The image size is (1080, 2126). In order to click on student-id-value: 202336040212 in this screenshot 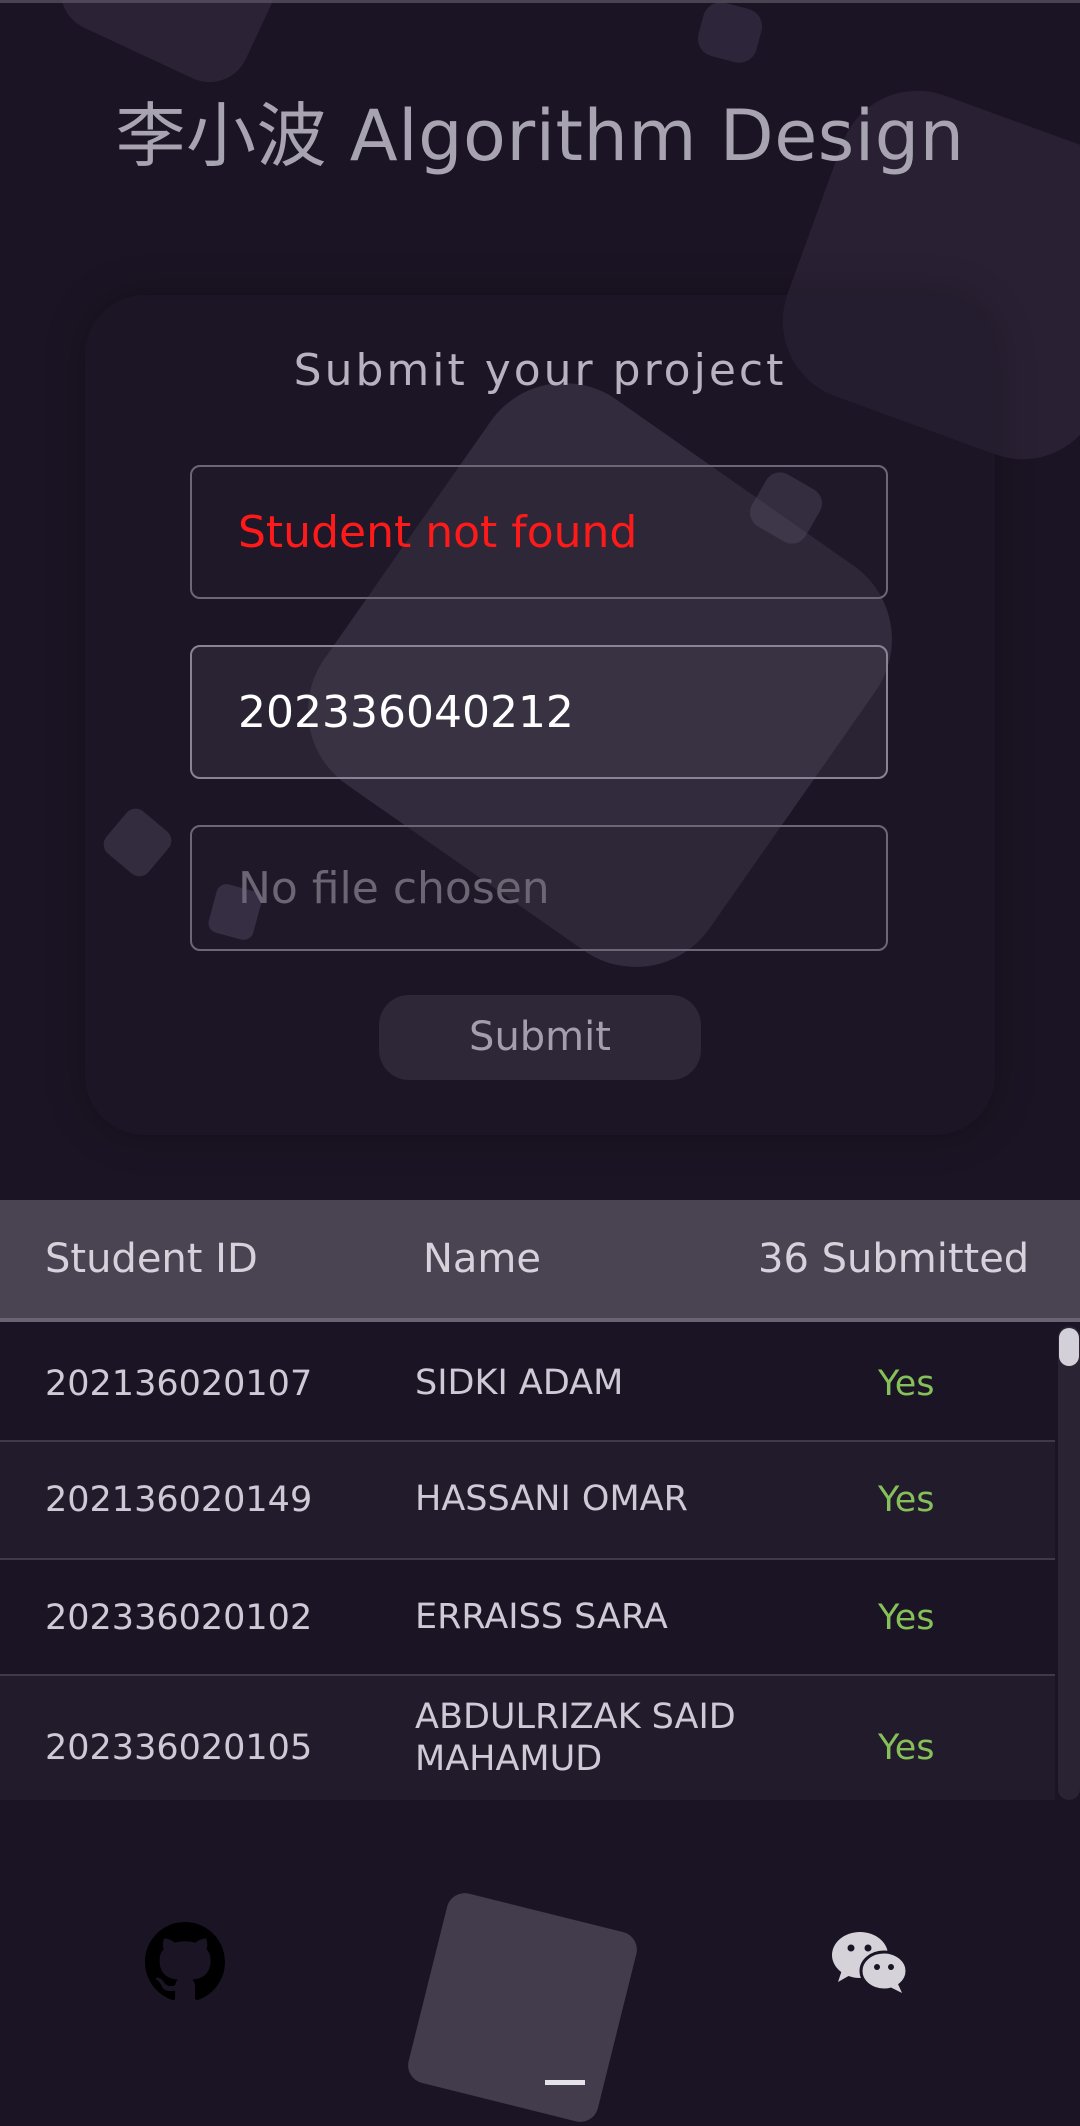, I will do `click(406, 712)`.